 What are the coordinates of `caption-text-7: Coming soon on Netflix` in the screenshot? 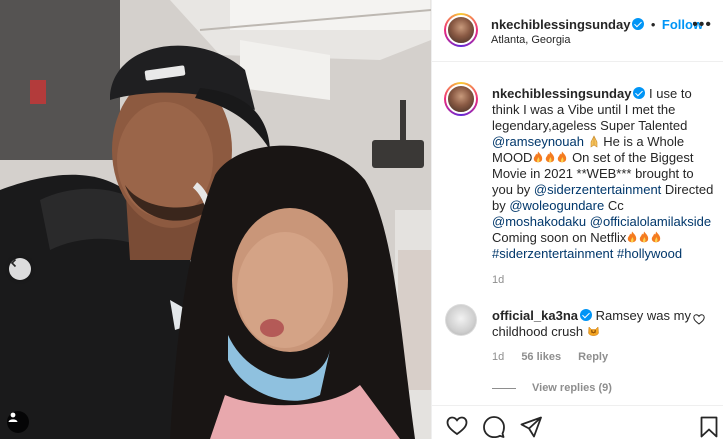 It's located at (559, 237).